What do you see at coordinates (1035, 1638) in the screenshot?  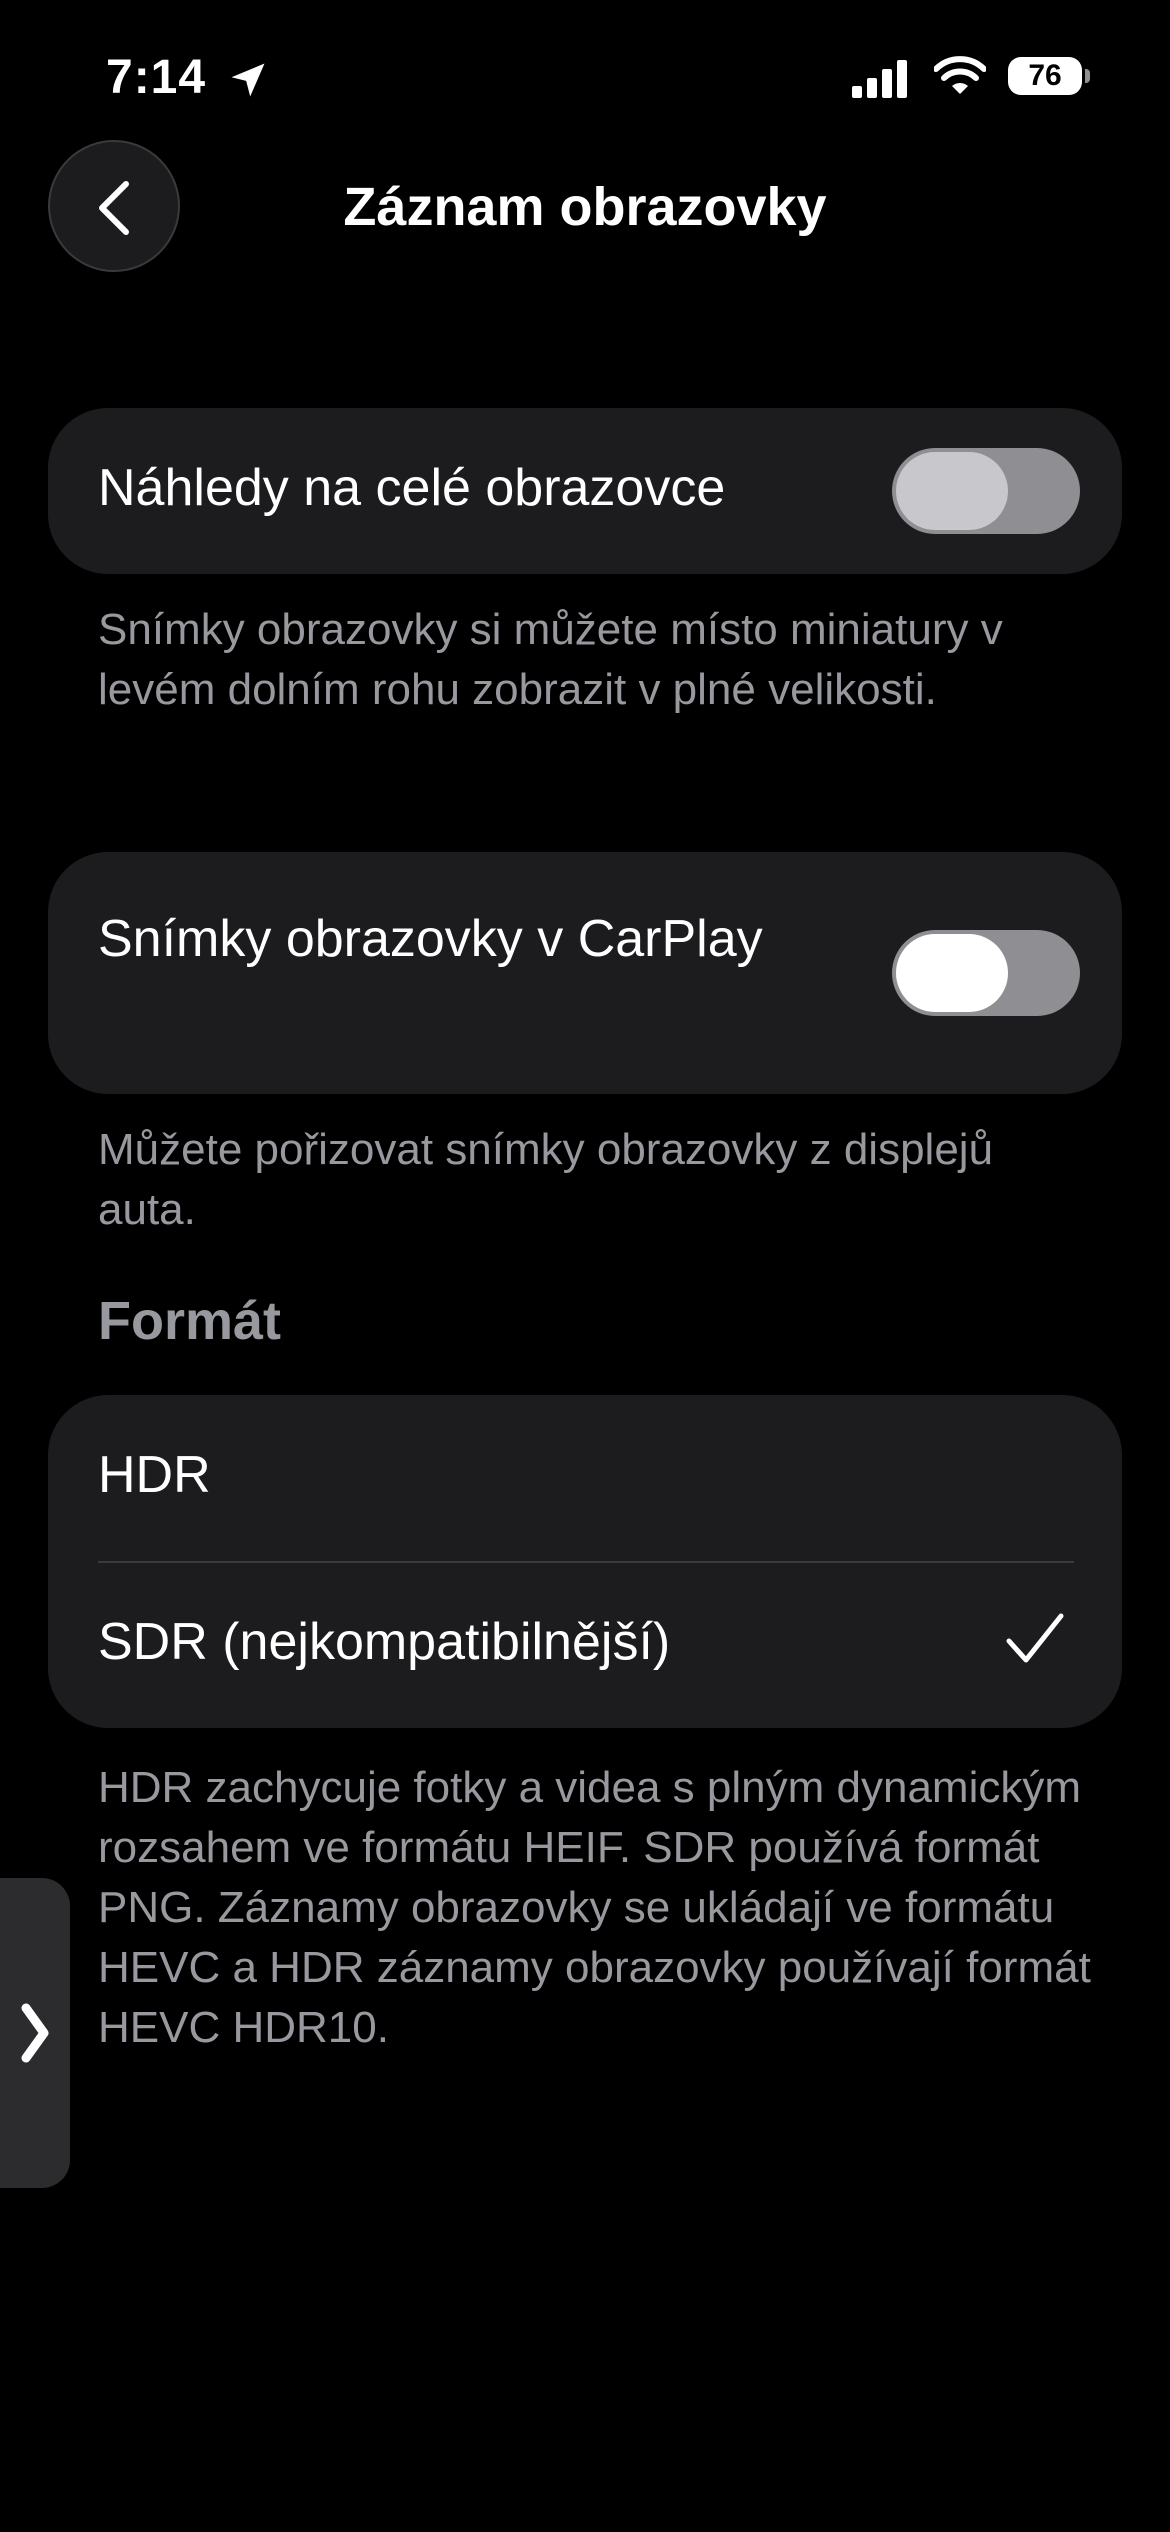 I see `checkmark-icon` at bounding box center [1035, 1638].